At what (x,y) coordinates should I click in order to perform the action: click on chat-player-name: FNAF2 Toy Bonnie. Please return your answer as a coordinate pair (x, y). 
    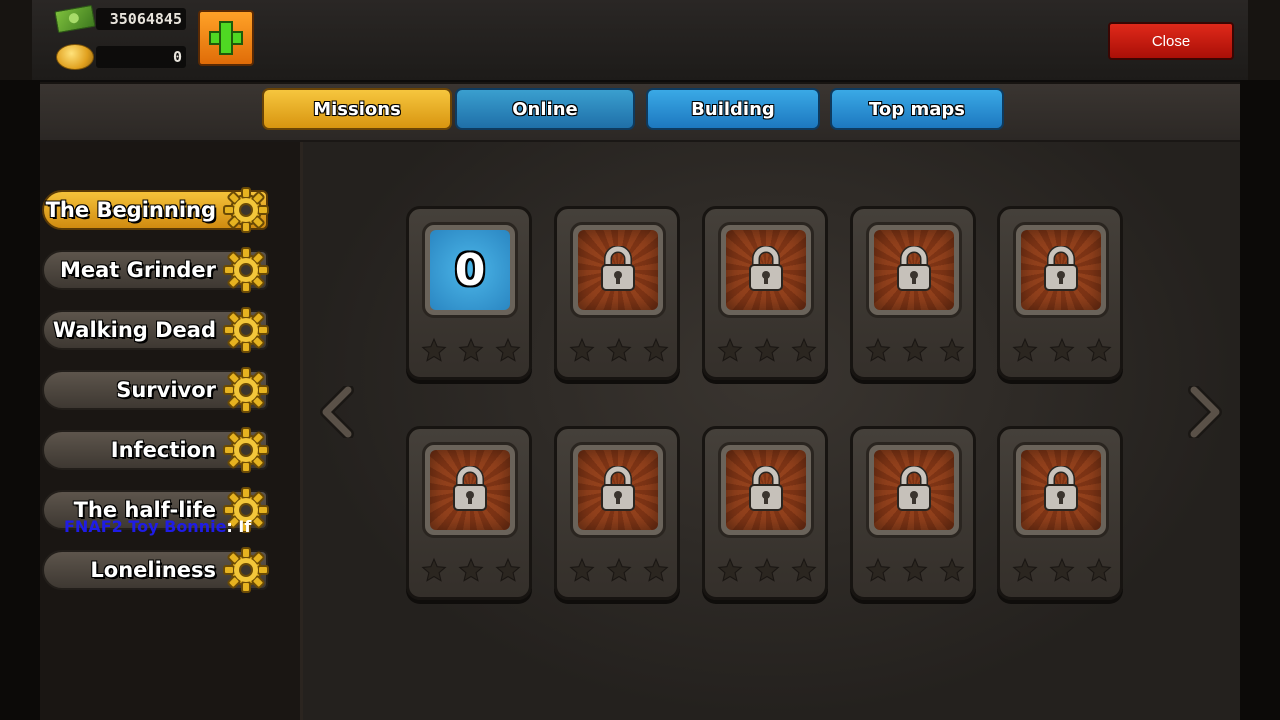
    Looking at the image, I should click on (145, 526).